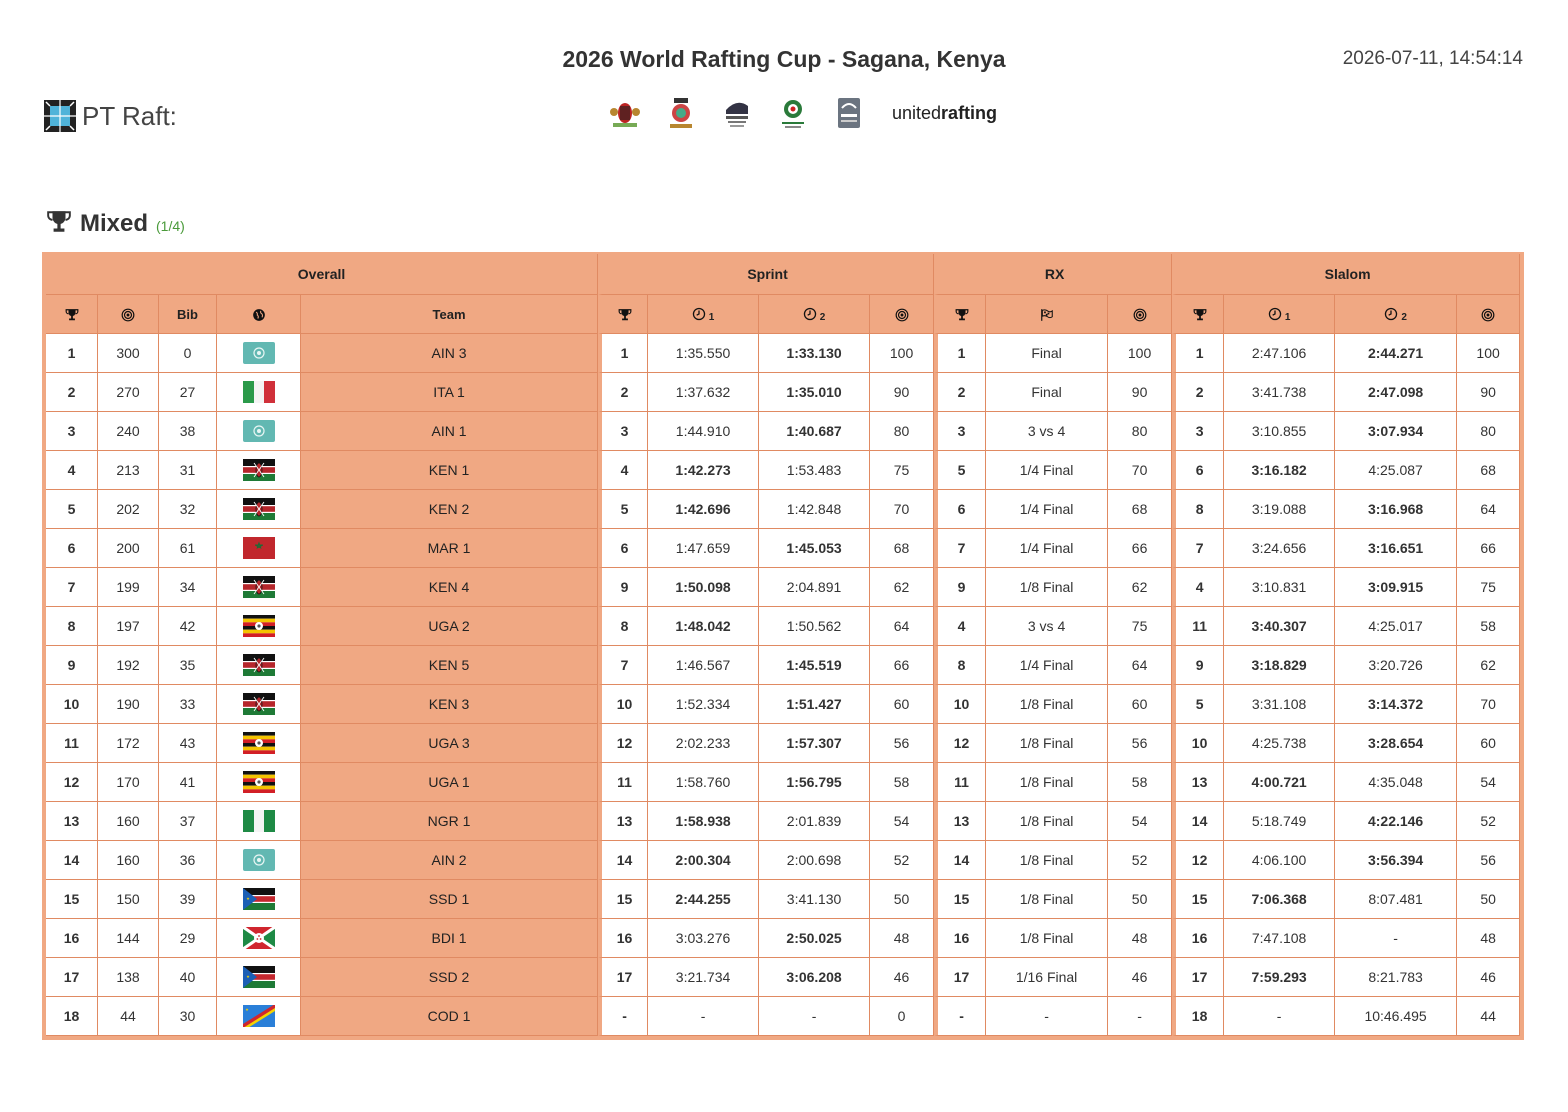  Describe the element at coordinates (188, 314) in the screenshot. I see `col-bib: Bib` at that location.